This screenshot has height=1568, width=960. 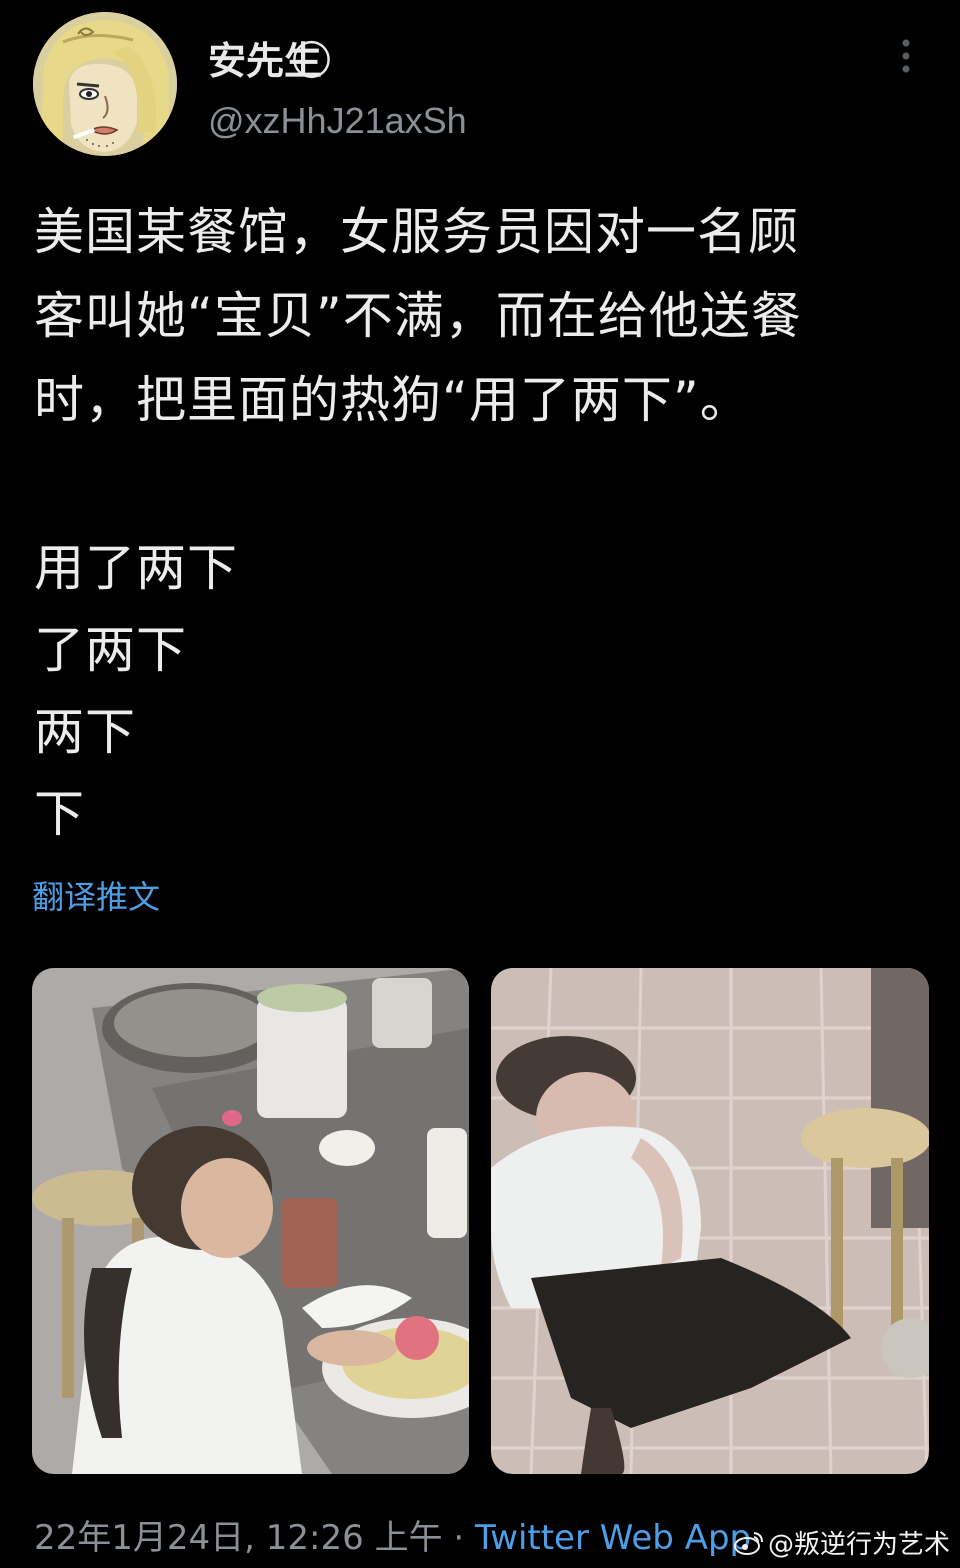 What do you see at coordinates (254, 1538) in the screenshot?
I see `tweet-timestamp: 22年1月24日, 12:26 上午 ·` at bounding box center [254, 1538].